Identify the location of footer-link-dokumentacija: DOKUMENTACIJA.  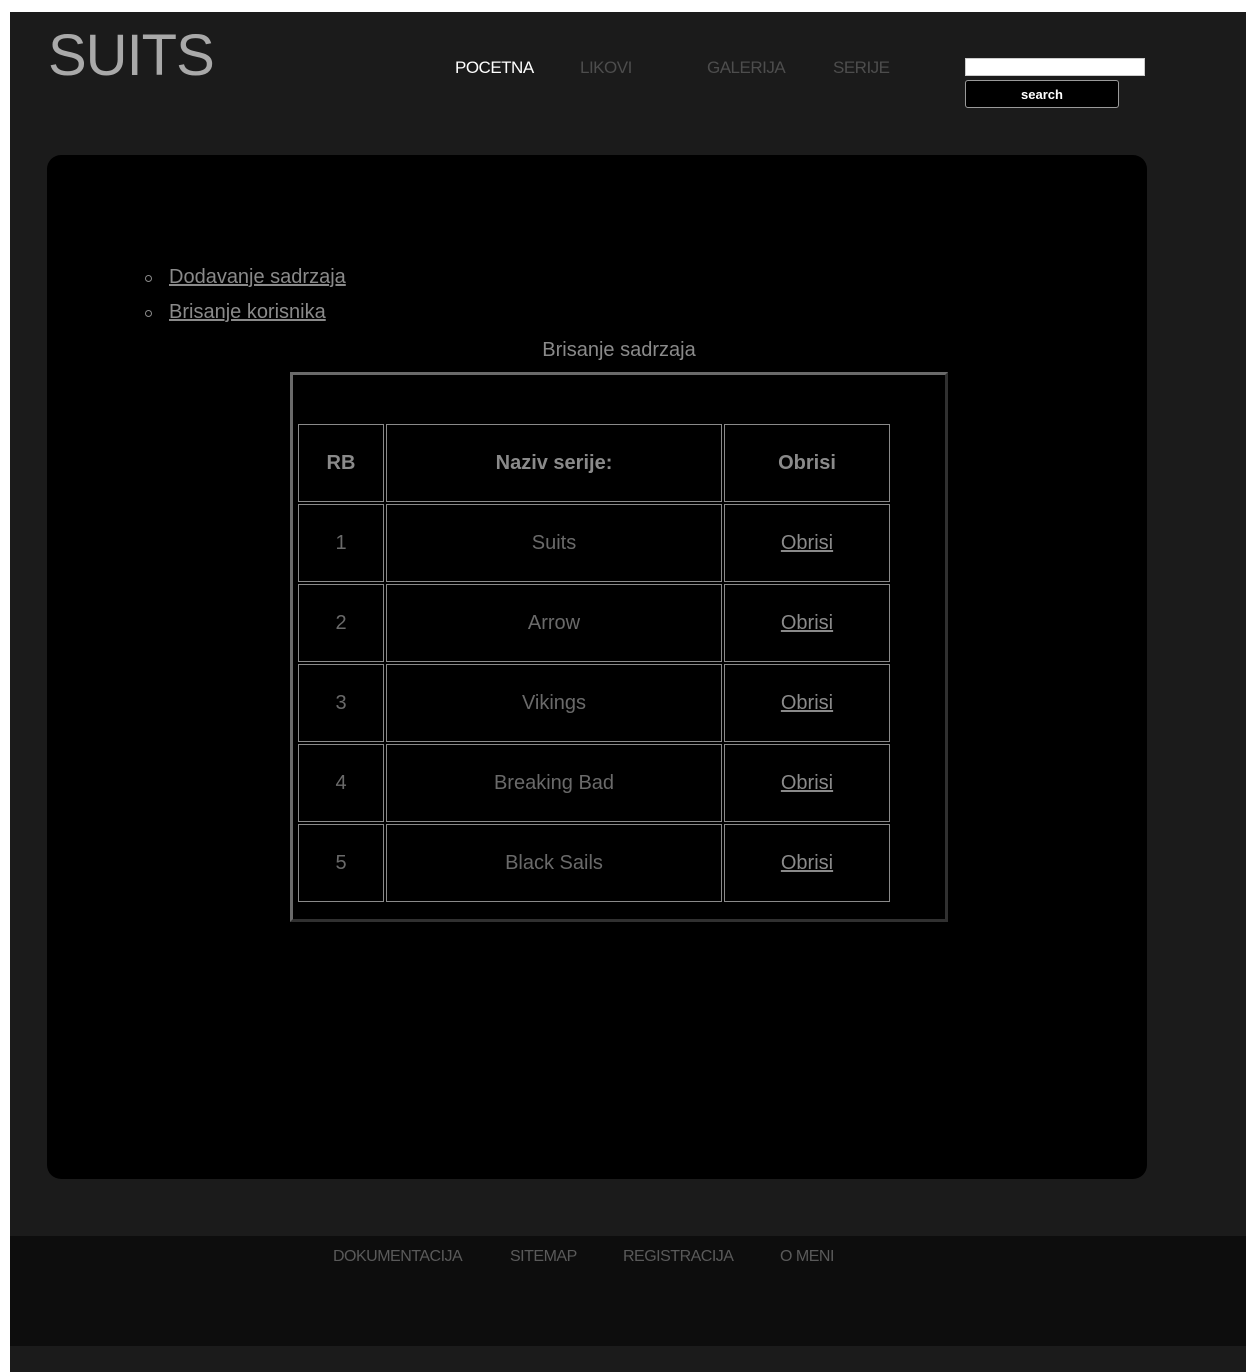
(398, 1257).